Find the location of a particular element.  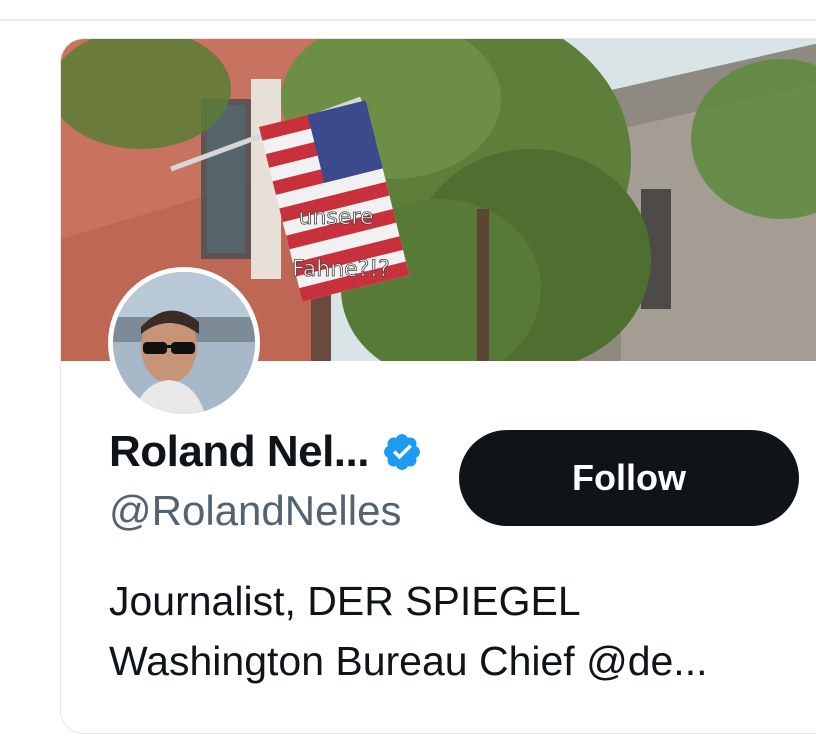

top-divider is located at coordinates (408, 20).